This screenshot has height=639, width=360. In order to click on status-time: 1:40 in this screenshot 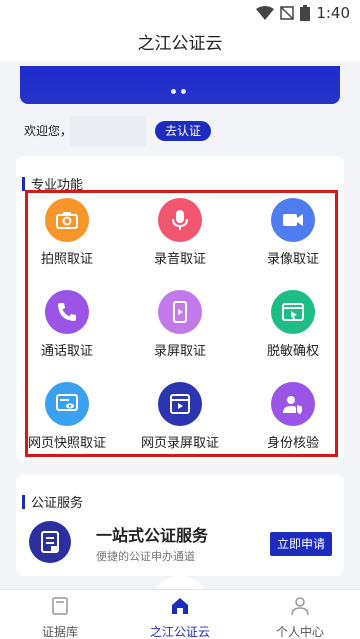, I will do `click(333, 13)`.